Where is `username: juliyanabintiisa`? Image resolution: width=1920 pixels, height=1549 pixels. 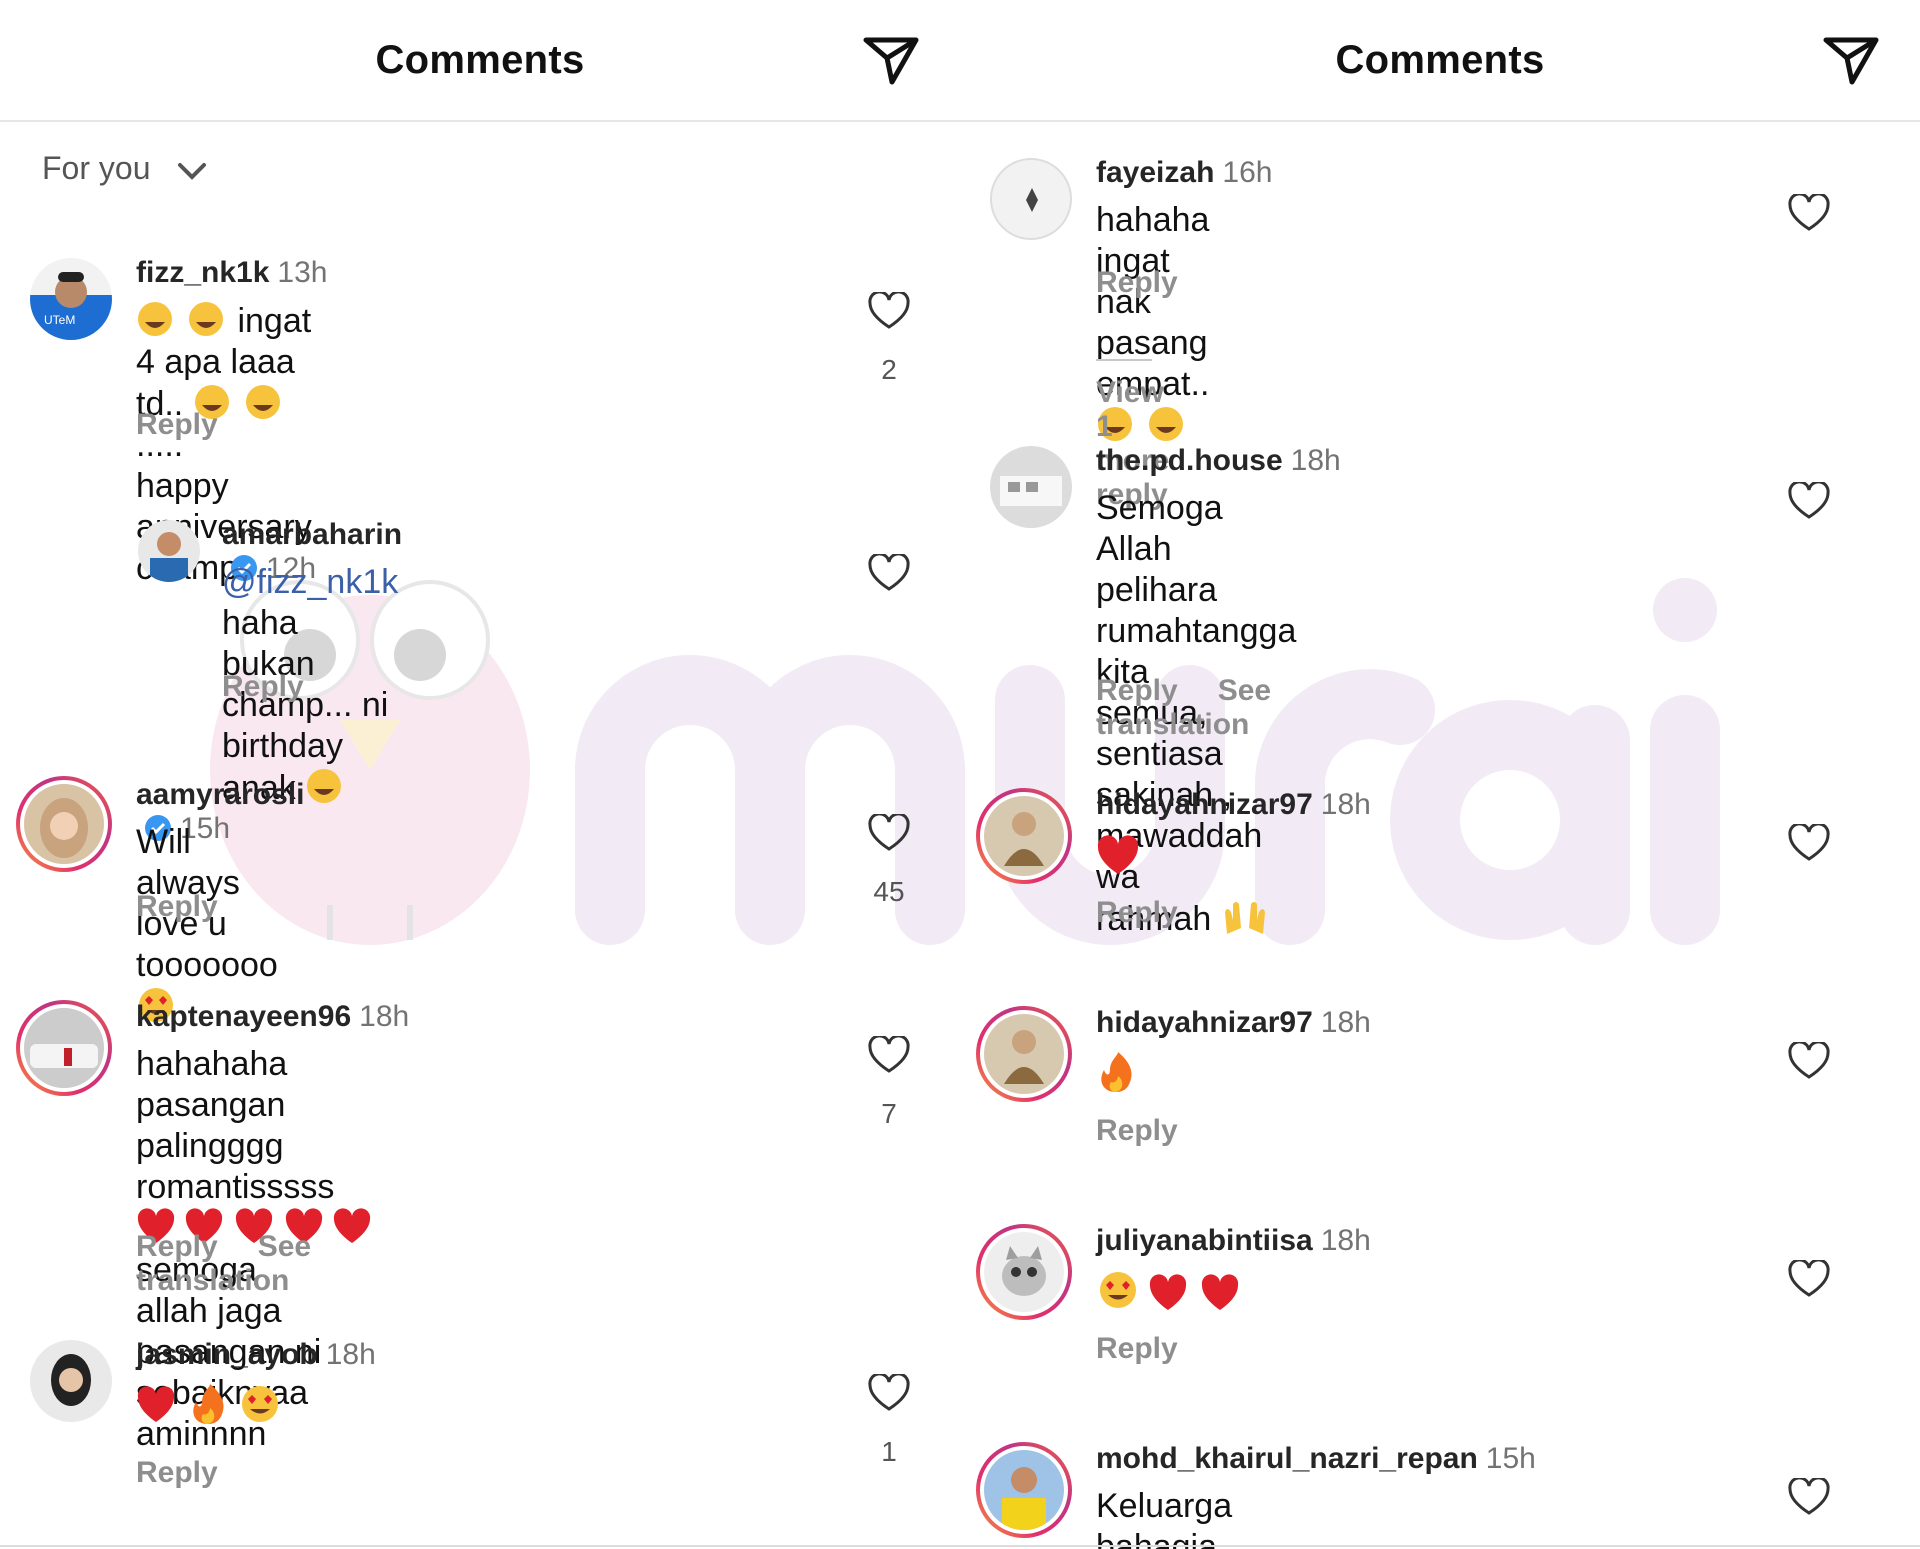 username: juliyanabintiisa is located at coordinates (1204, 1240).